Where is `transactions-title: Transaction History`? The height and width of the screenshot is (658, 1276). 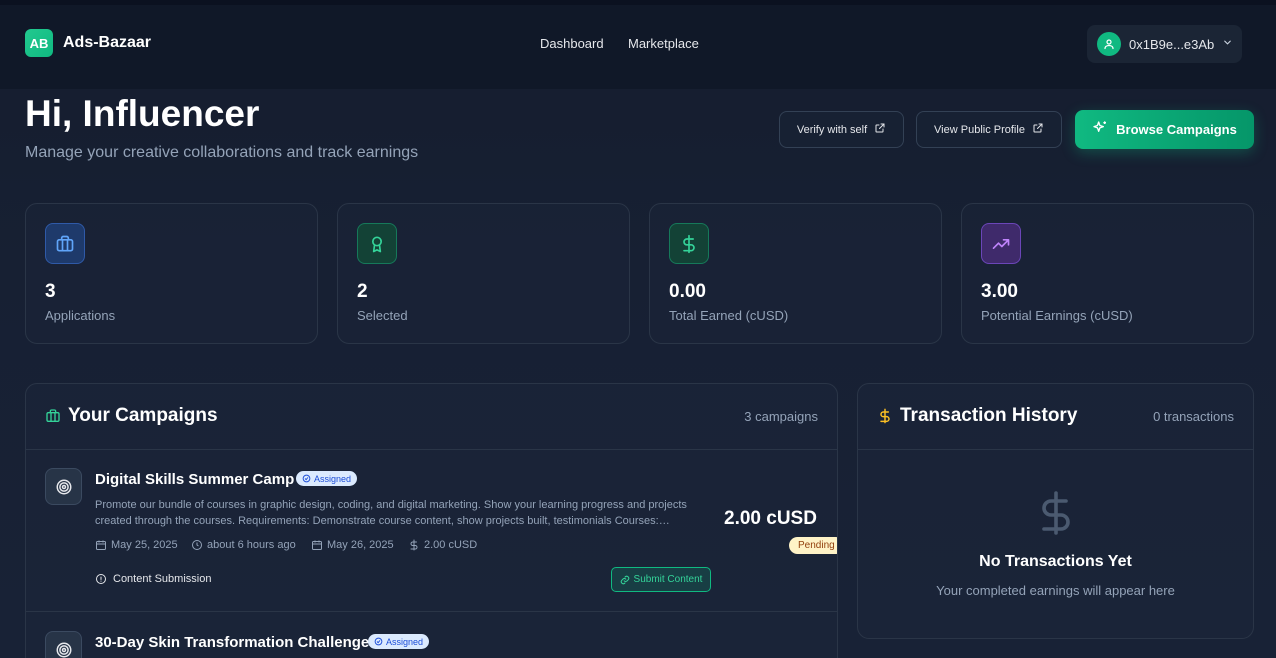 transactions-title: Transaction History is located at coordinates (989, 415).